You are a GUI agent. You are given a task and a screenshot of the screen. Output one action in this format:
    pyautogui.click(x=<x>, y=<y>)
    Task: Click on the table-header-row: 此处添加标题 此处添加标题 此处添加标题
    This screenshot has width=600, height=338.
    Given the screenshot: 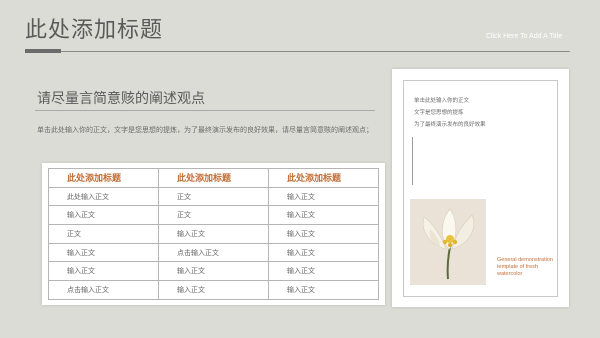 What is the action you would take?
    pyautogui.click(x=213, y=178)
    